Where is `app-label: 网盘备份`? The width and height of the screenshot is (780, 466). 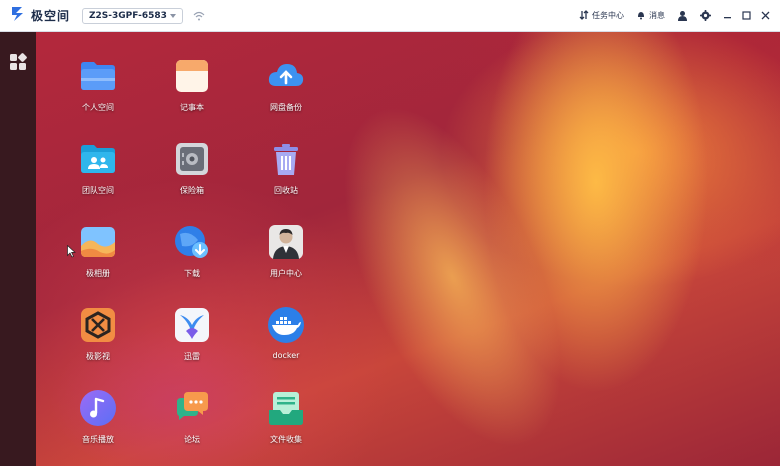 app-label: 网盘备份 is located at coordinates (286, 107).